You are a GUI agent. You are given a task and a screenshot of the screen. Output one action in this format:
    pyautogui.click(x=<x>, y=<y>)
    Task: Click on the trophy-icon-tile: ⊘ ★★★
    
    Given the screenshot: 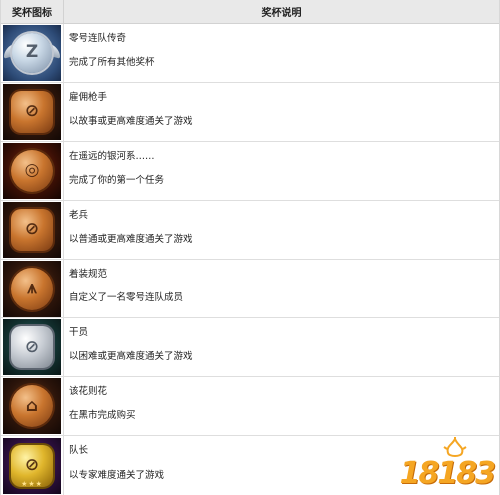 What is the action you would take?
    pyautogui.click(x=32, y=465)
    